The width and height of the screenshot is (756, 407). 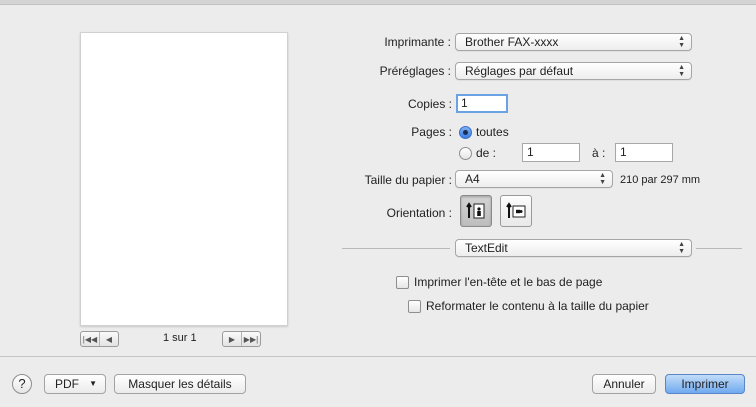 I want to click on section-divider-right, so click(x=719, y=248).